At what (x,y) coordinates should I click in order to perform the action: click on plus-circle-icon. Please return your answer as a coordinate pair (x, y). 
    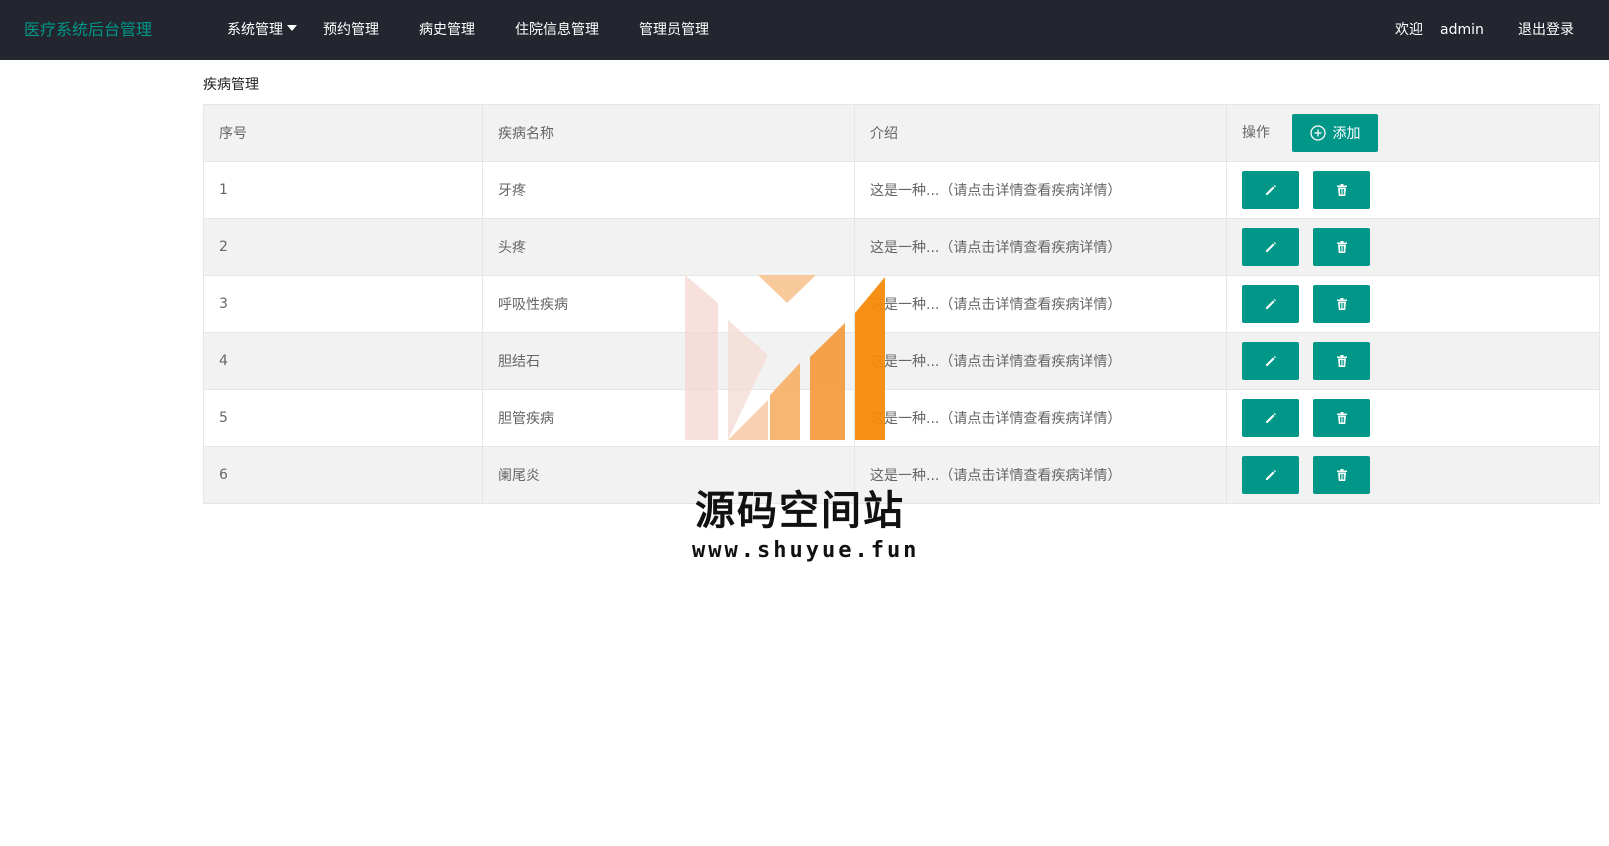
    Looking at the image, I should click on (1318, 133).